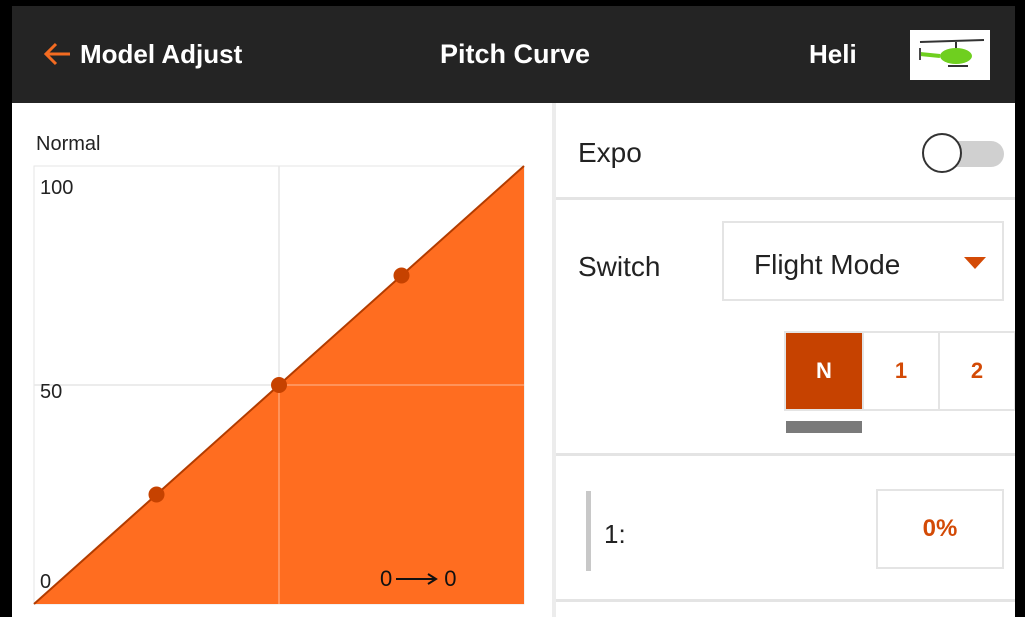  What do you see at coordinates (51, 392) in the screenshot?
I see `y-tick-label: 50` at bounding box center [51, 392].